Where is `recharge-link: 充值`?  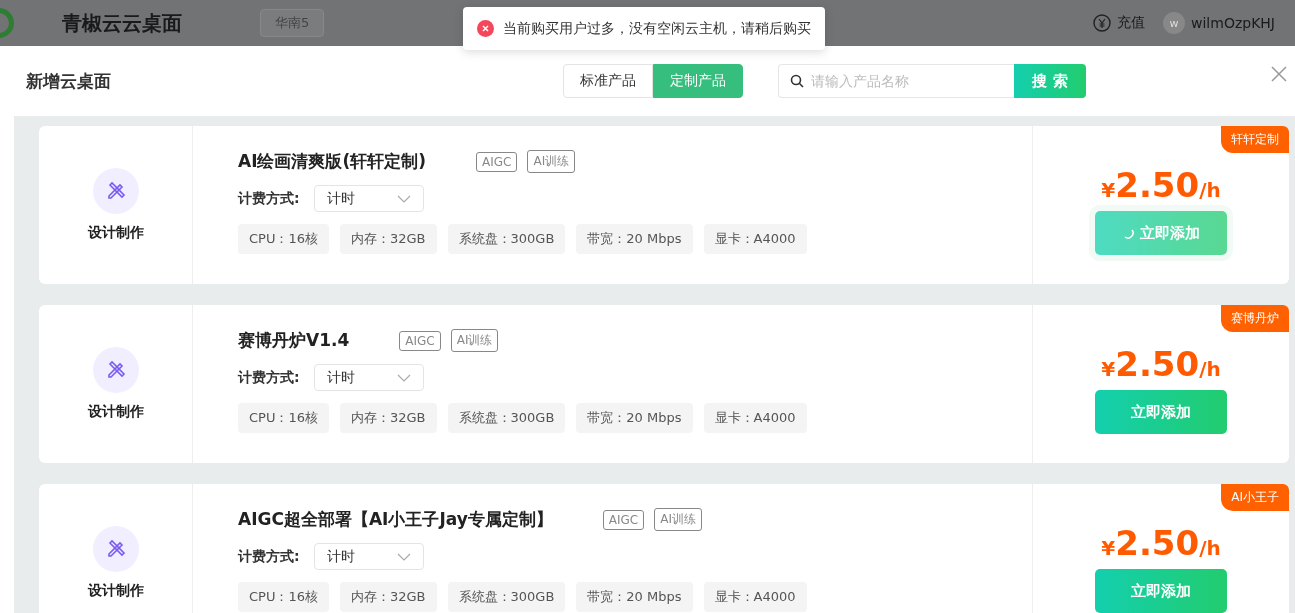 recharge-link: 充值 is located at coordinates (1131, 23).